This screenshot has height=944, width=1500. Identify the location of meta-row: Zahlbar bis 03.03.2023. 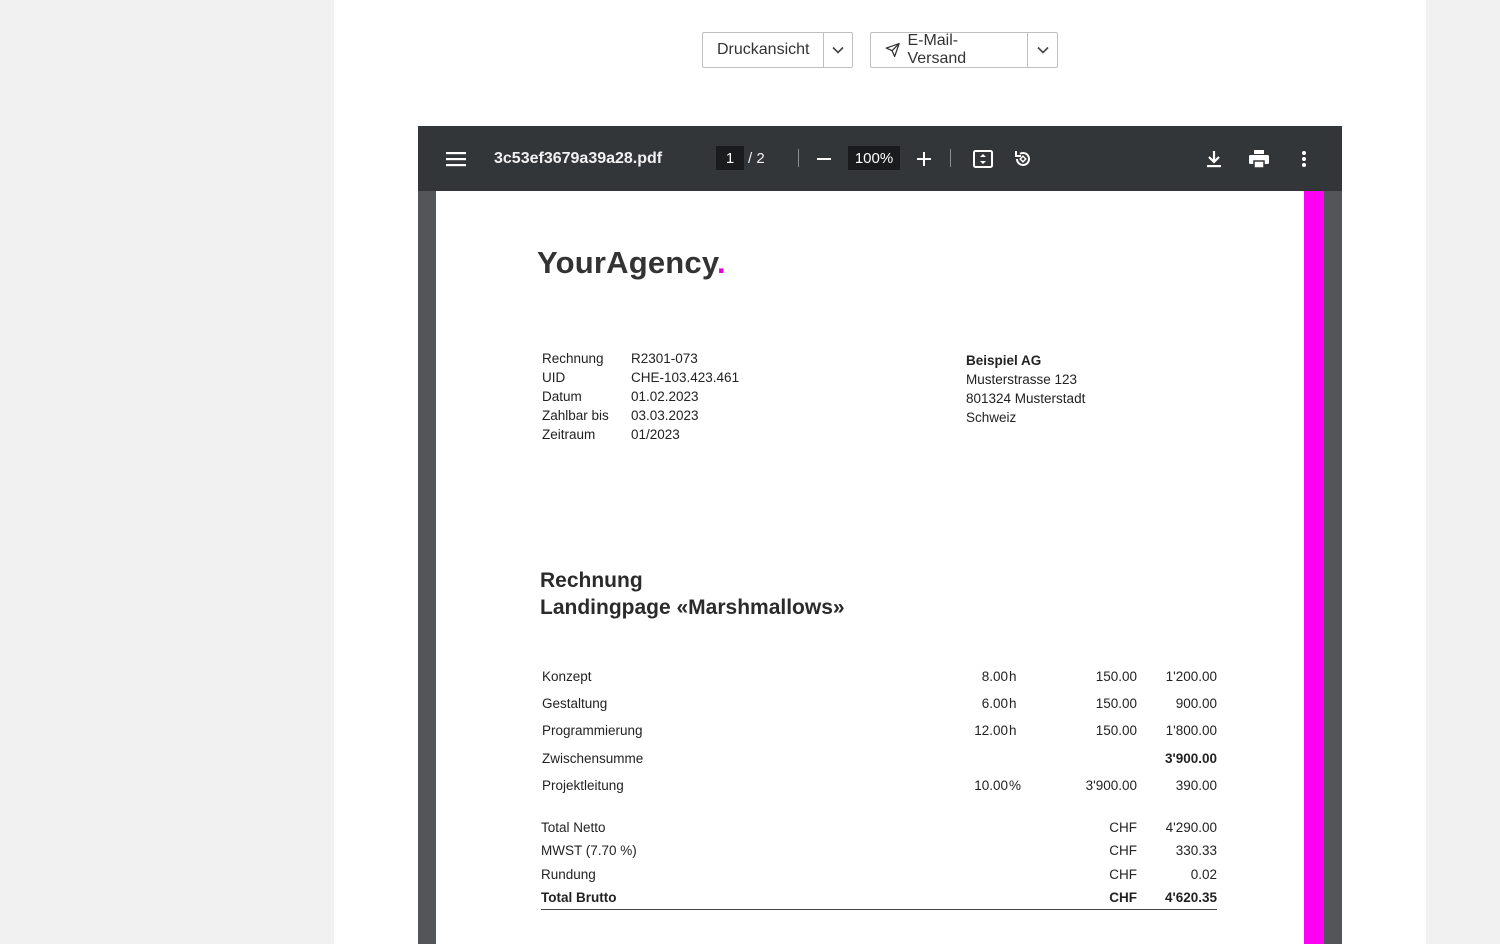
(640, 415).